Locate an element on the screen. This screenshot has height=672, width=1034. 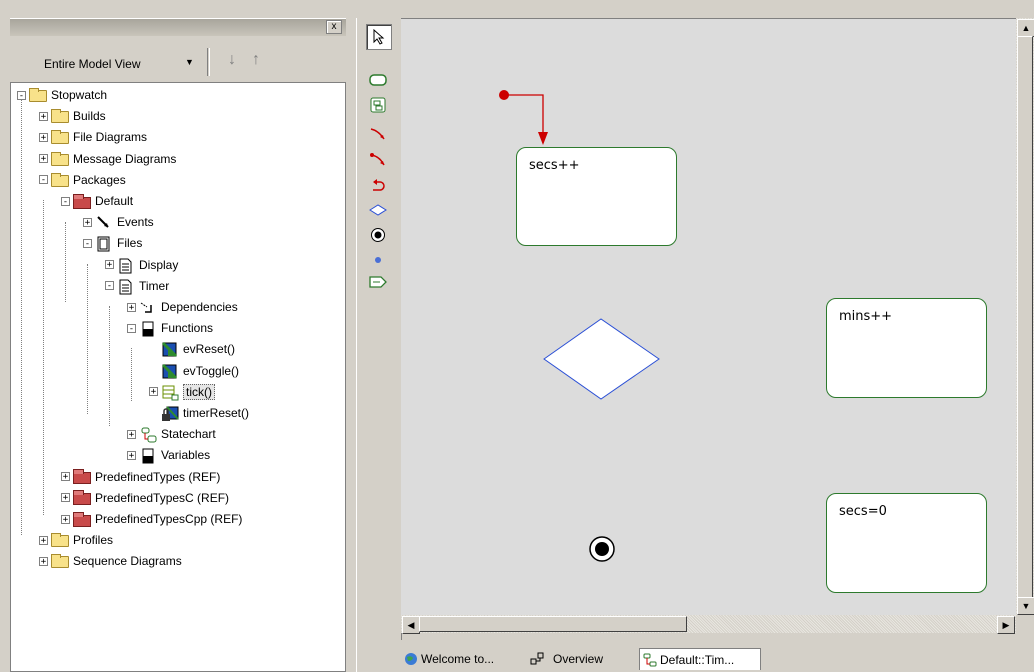
vertical-scrollbar: ▲ ▼ is located at coordinates (1025, 316).